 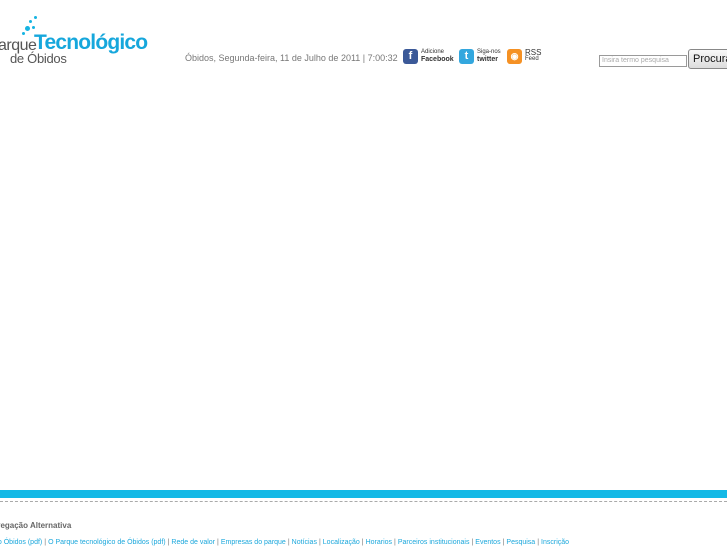 What do you see at coordinates (36, 525) in the screenshot?
I see `alternative-navigation-title: vegação Alternativa` at bounding box center [36, 525].